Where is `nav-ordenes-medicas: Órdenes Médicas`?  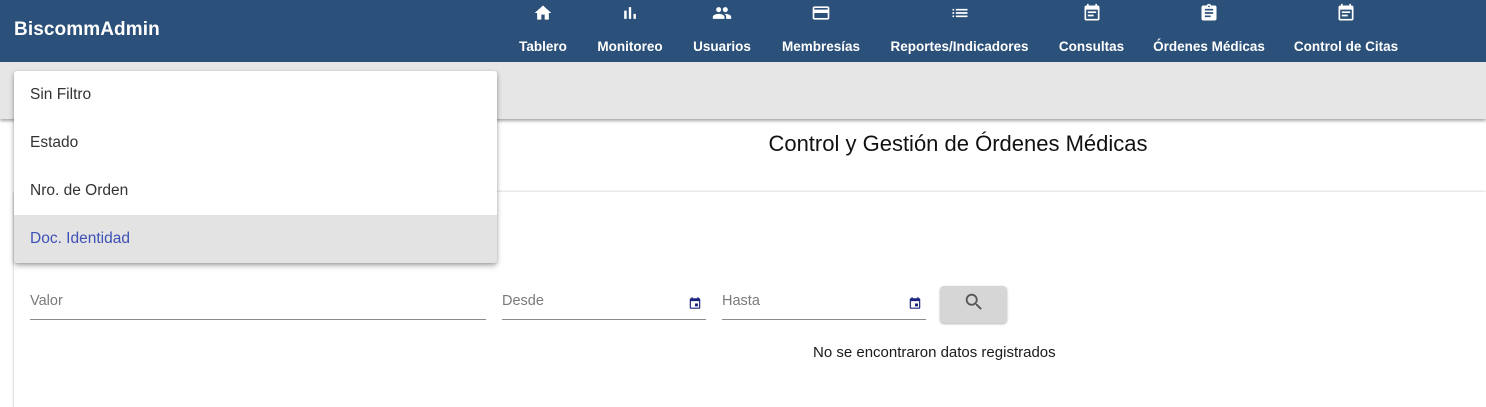 nav-ordenes-medicas: Órdenes Médicas is located at coordinates (1209, 31).